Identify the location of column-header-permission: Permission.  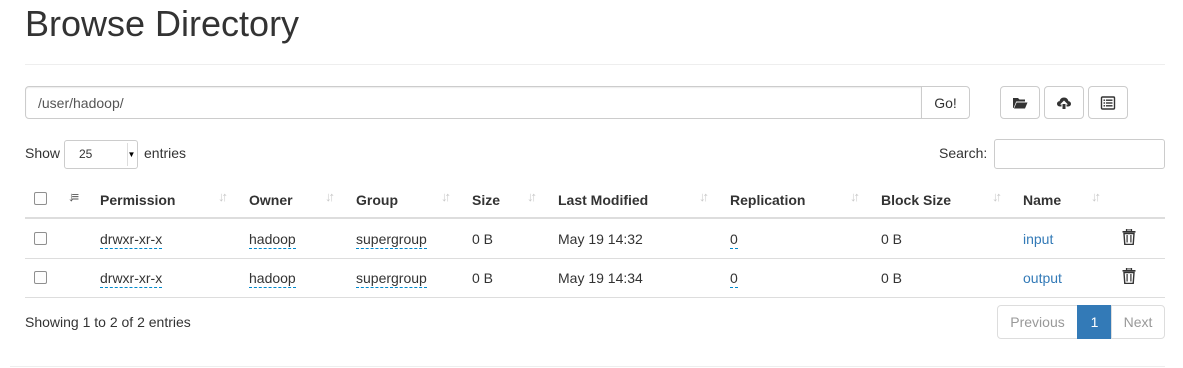
(137, 200).